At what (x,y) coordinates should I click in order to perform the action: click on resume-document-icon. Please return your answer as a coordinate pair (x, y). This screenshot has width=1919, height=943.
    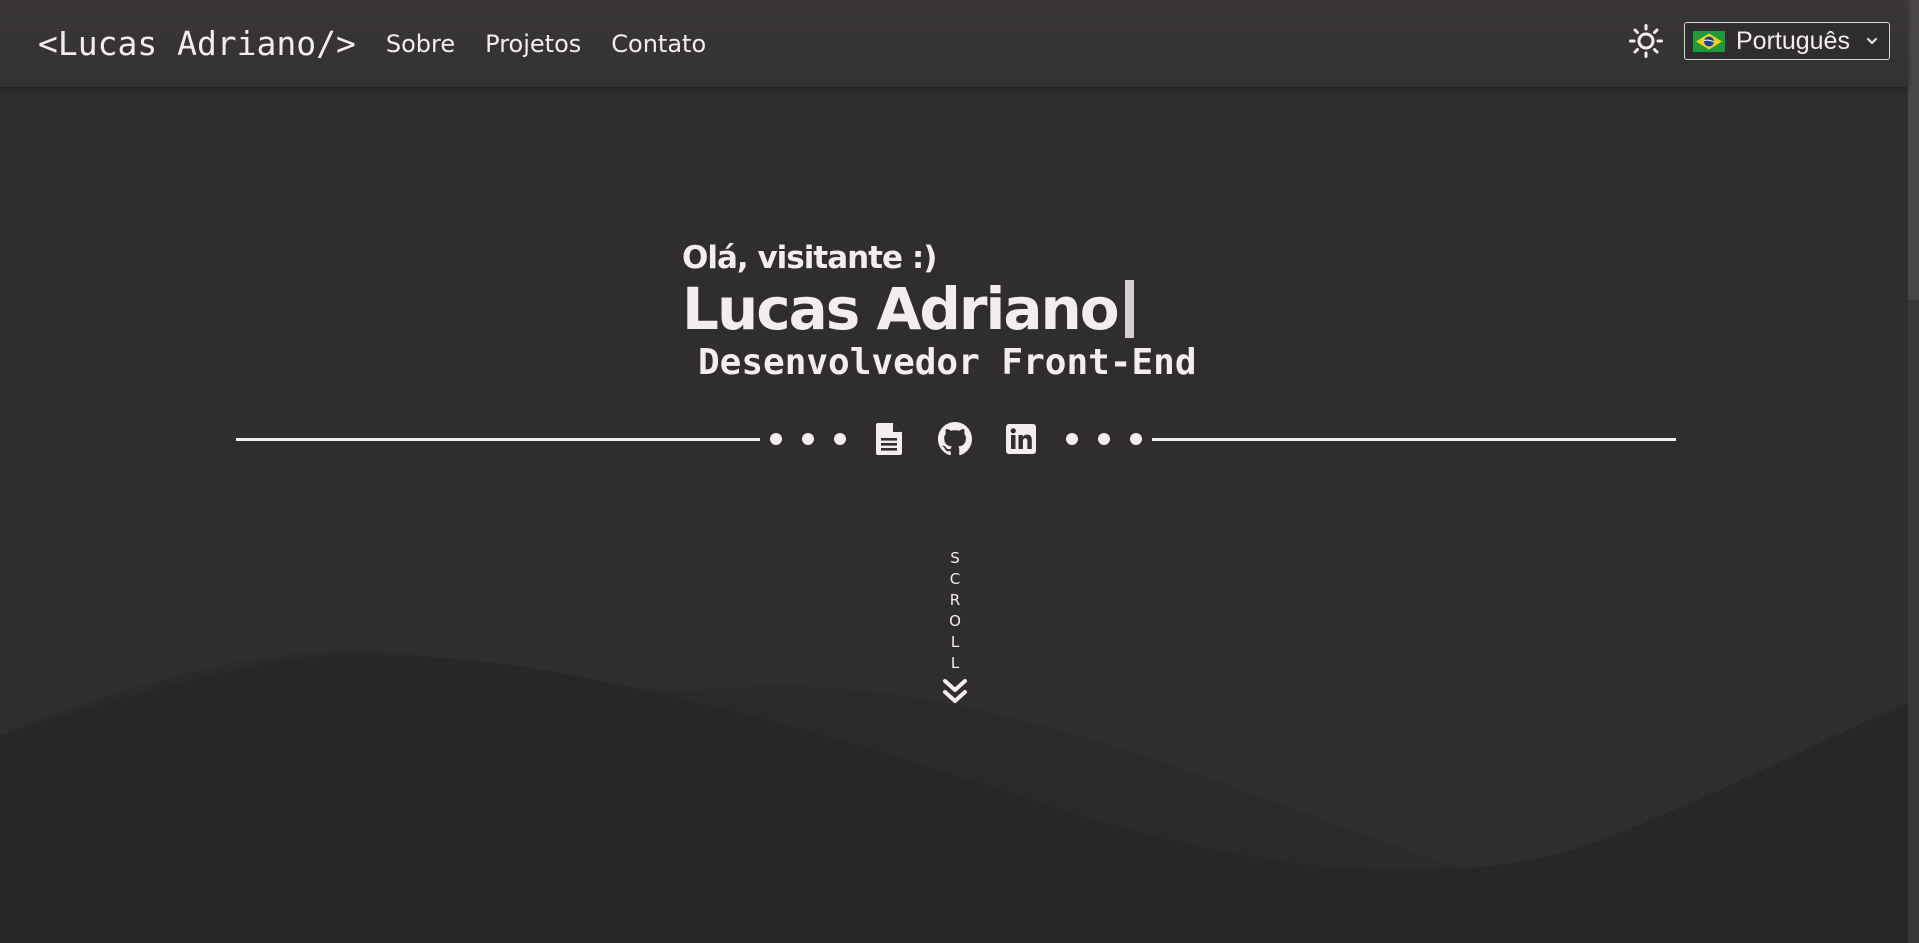
    Looking at the image, I should click on (889, 439).